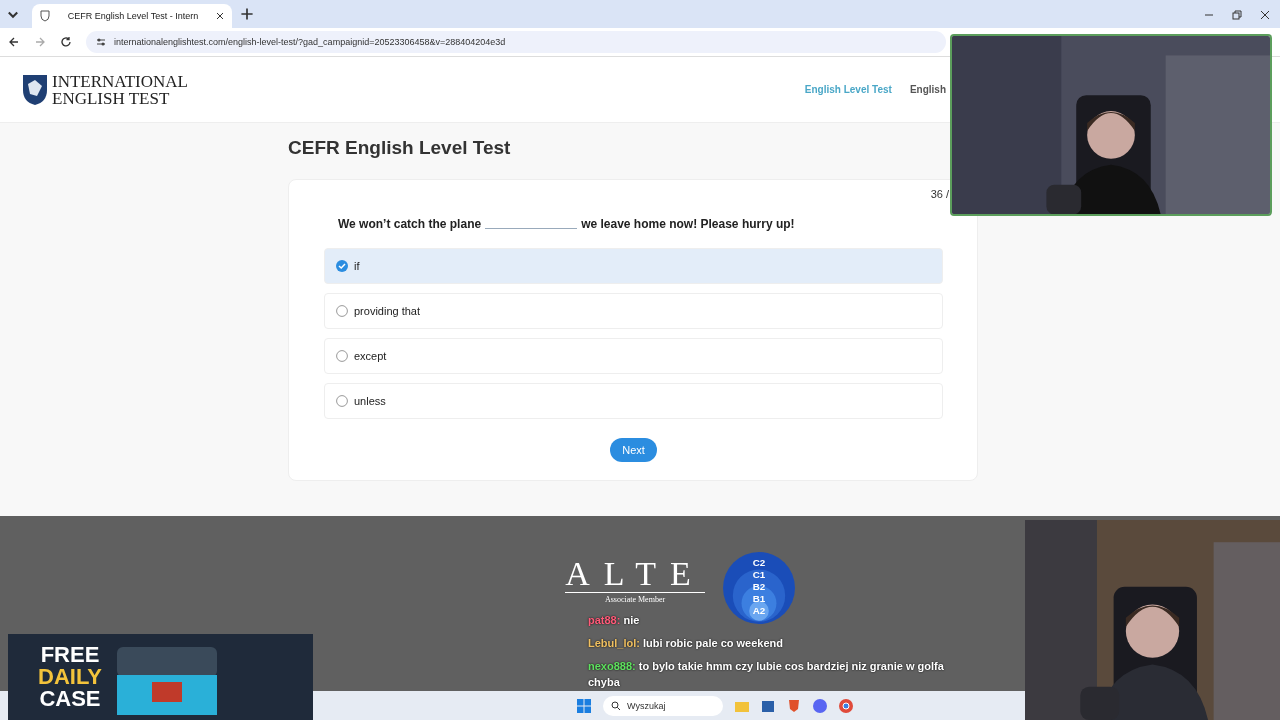 This screenshot has width=1280, height=720. I want to click on crest-icon, so click(35, 89).